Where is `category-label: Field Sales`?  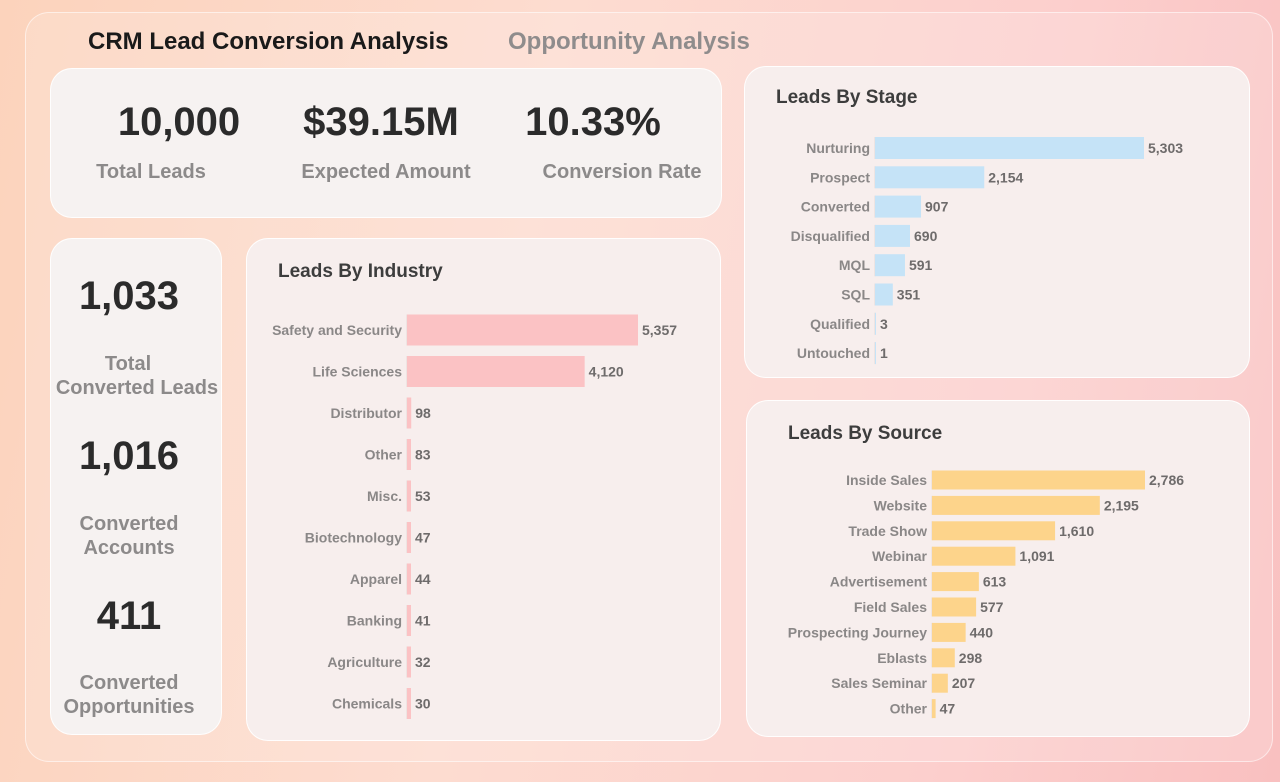
category-label: Field Sales is located at coordinates (890, 607).